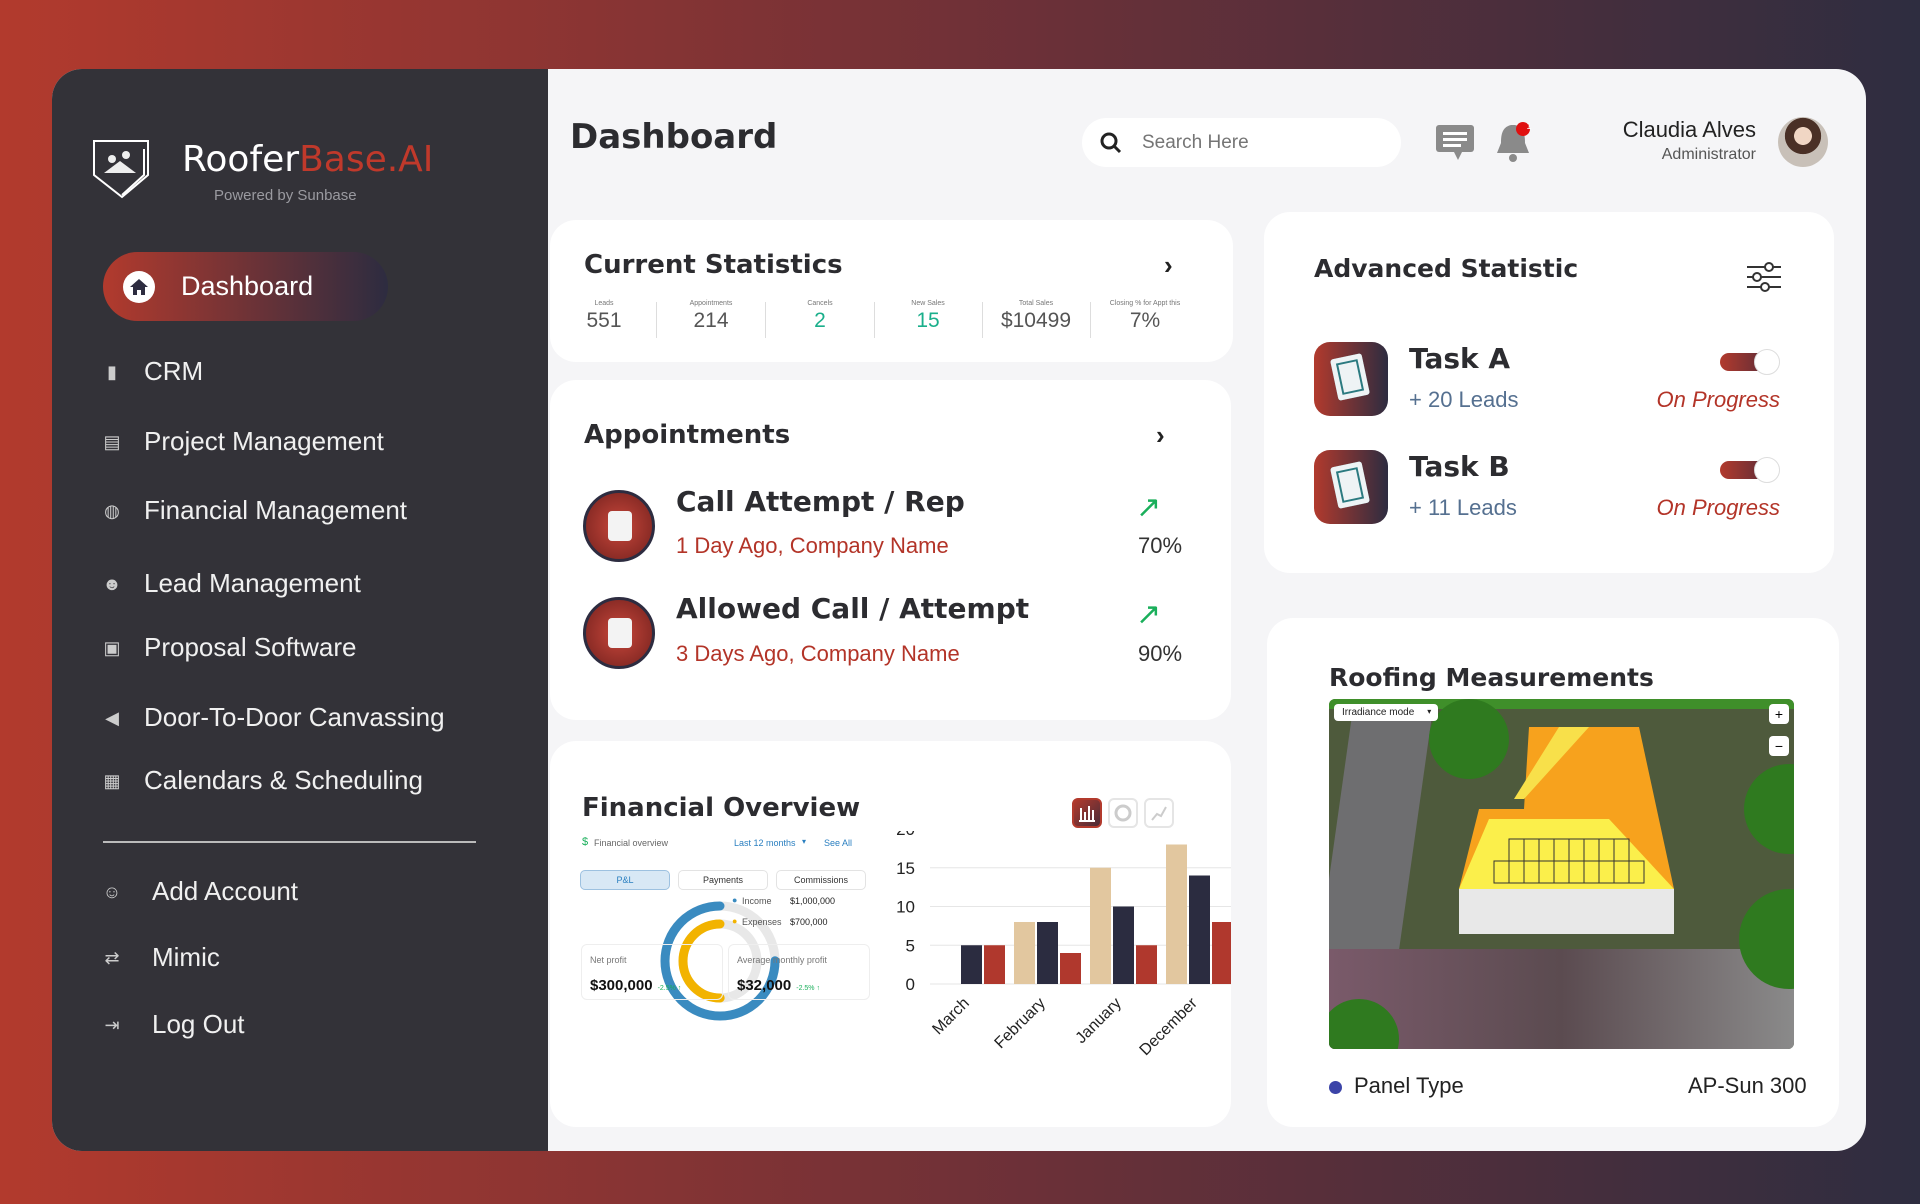  What do you see at coordinates (254, 510) in the screenshot?
I see `sidebar-item-financial-management: ◍ Financial Management` at bounding box center [254, 510].